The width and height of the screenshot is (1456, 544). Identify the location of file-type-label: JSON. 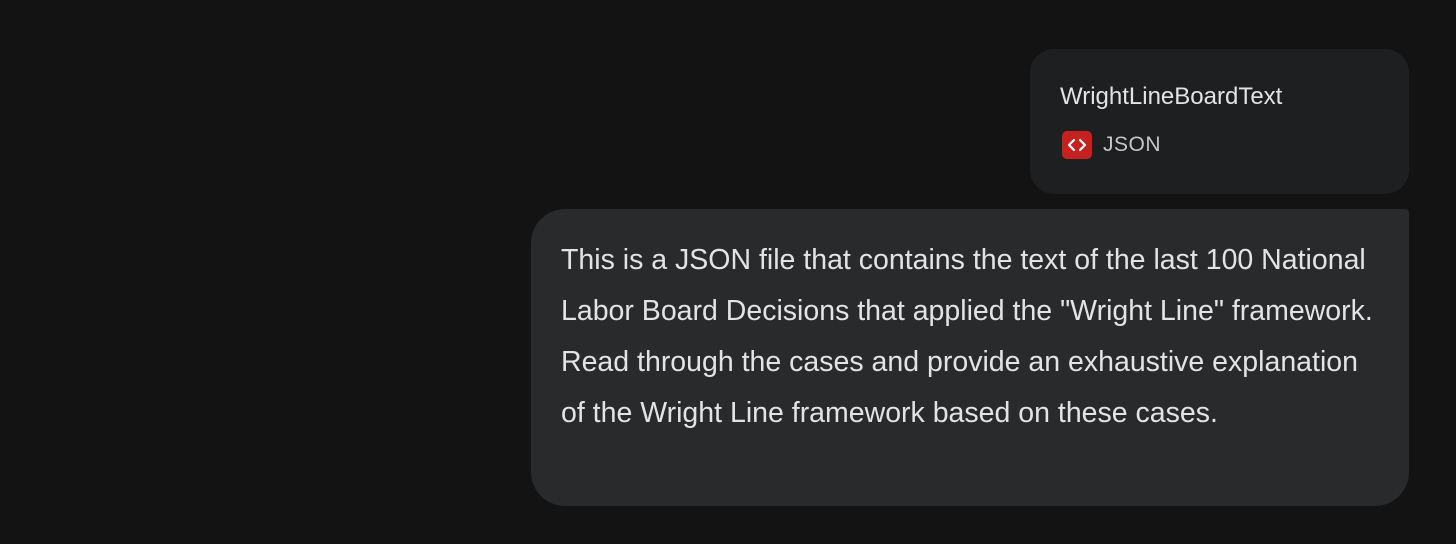
(1132, 144).